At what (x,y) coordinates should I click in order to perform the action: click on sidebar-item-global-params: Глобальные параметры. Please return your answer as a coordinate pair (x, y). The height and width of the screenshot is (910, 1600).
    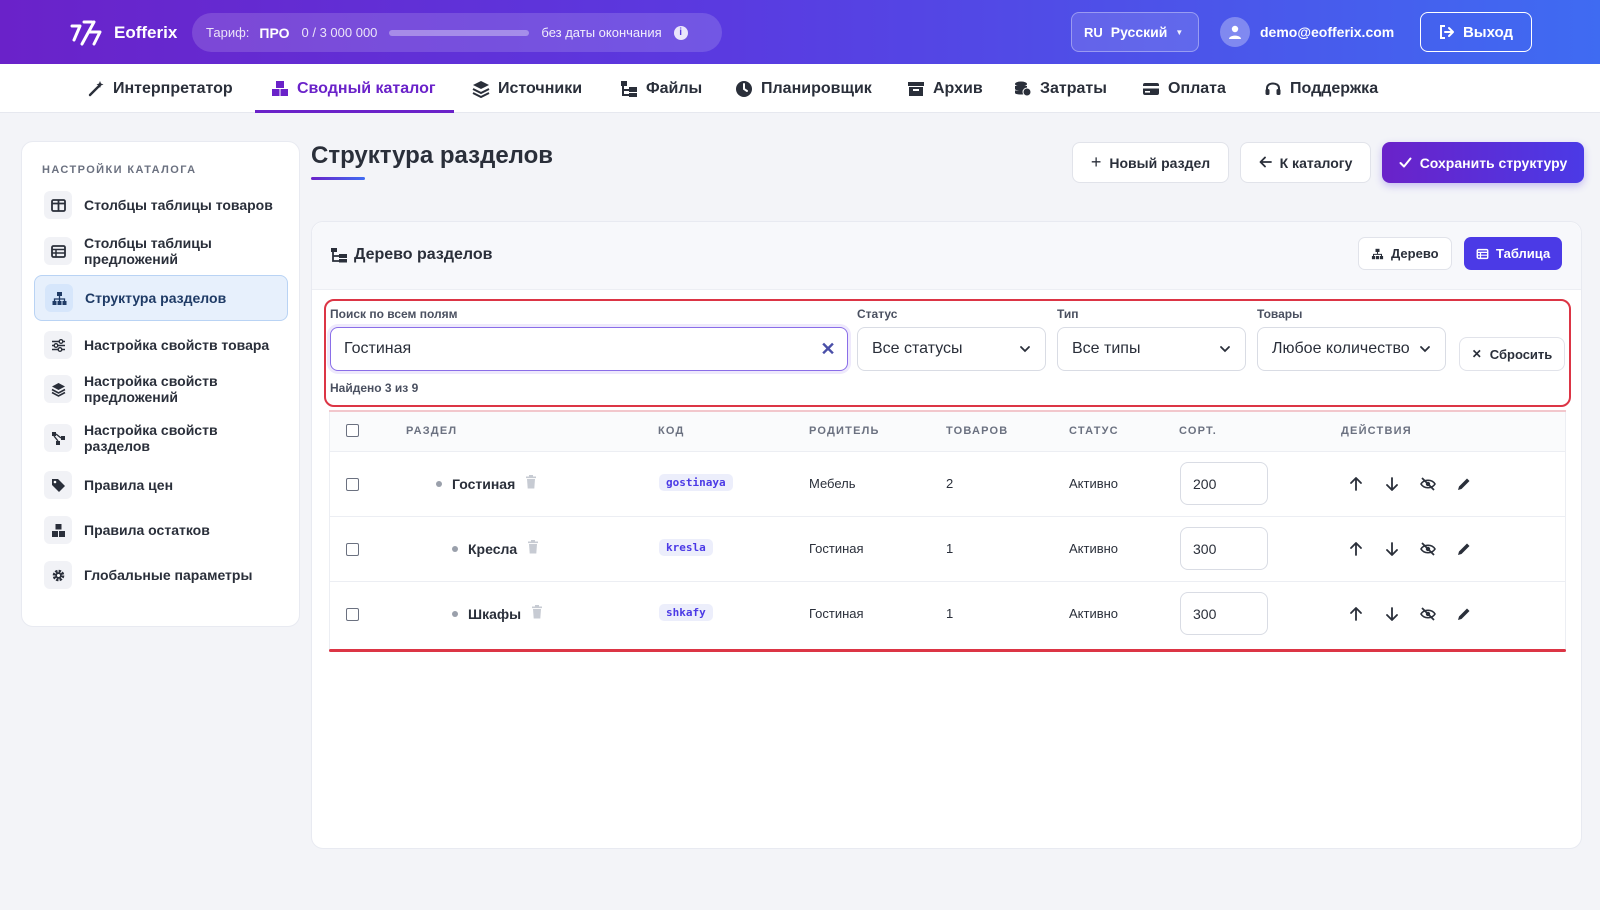
    Looking at the image, I should click on (161, 575).